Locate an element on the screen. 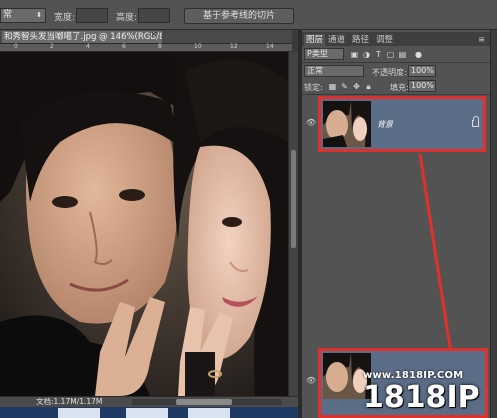 The width and height of the screenshot is (497, 418). height-field is located at coordinates (154, 15).